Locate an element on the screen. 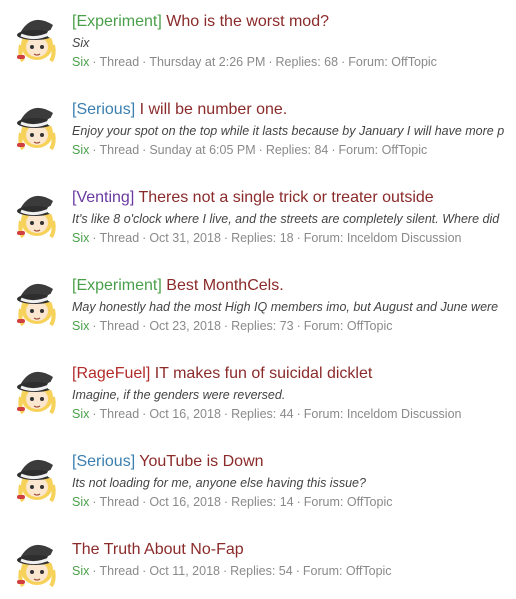 This screenshot has height=599, width=516. thread-title-text: I will be number one. is located at coordinates (214, 109).